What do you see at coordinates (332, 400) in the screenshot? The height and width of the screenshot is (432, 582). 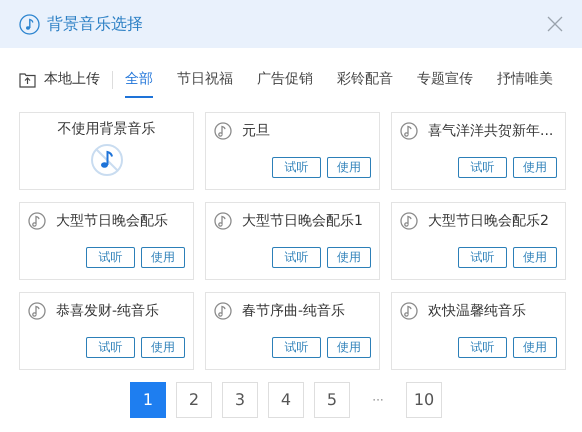 I see `page-button: 5` at bounding box center [332, 400].